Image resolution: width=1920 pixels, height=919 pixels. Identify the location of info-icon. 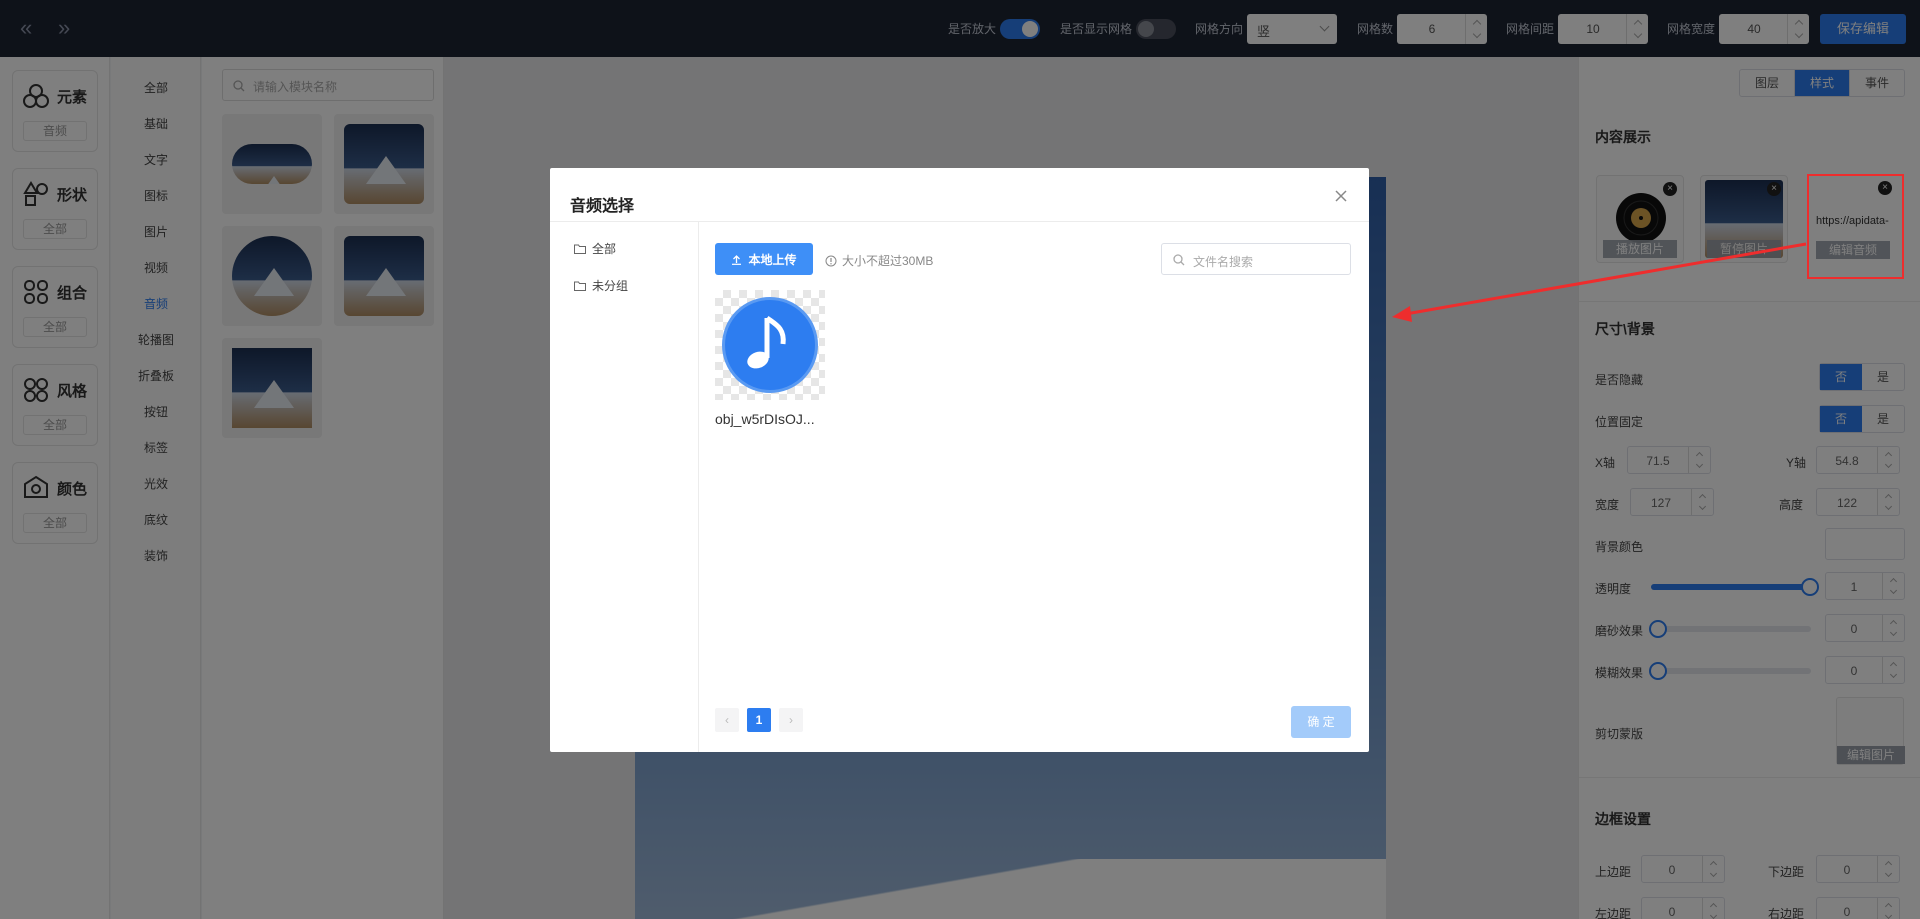
(831, 260).